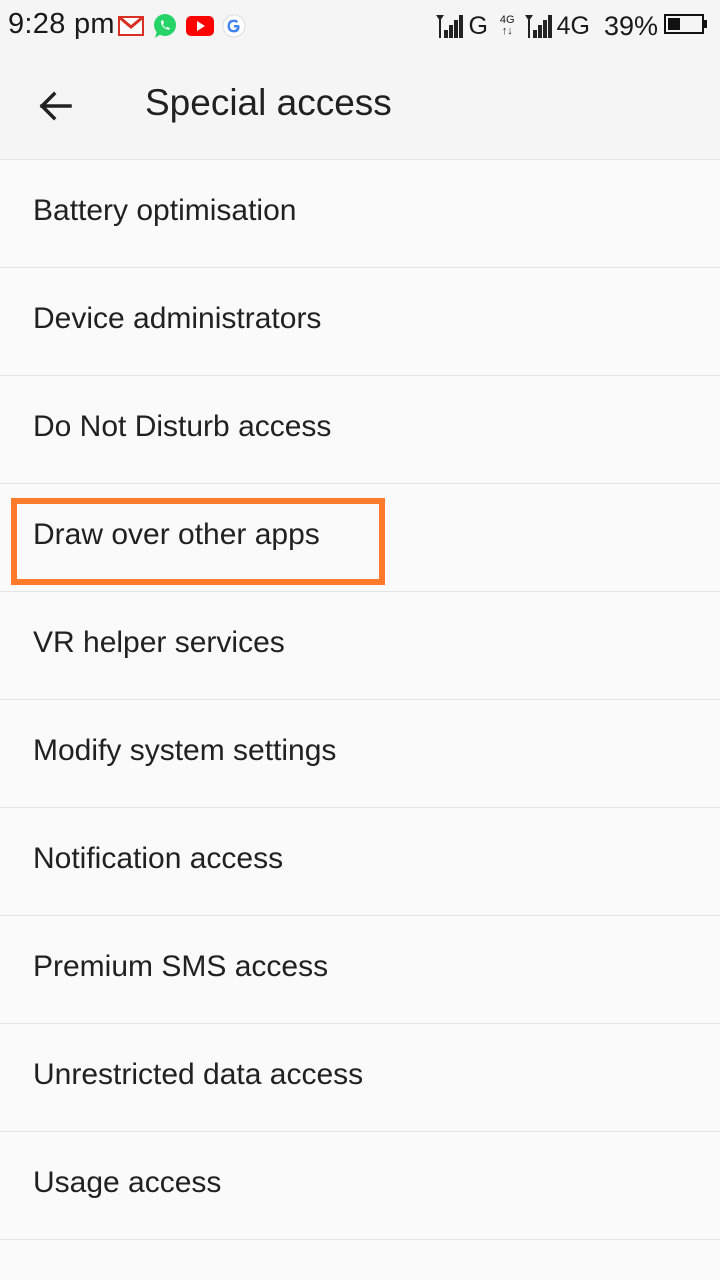  I want to click on list-item-device-administrators: Device administrators, so click(360, 322).